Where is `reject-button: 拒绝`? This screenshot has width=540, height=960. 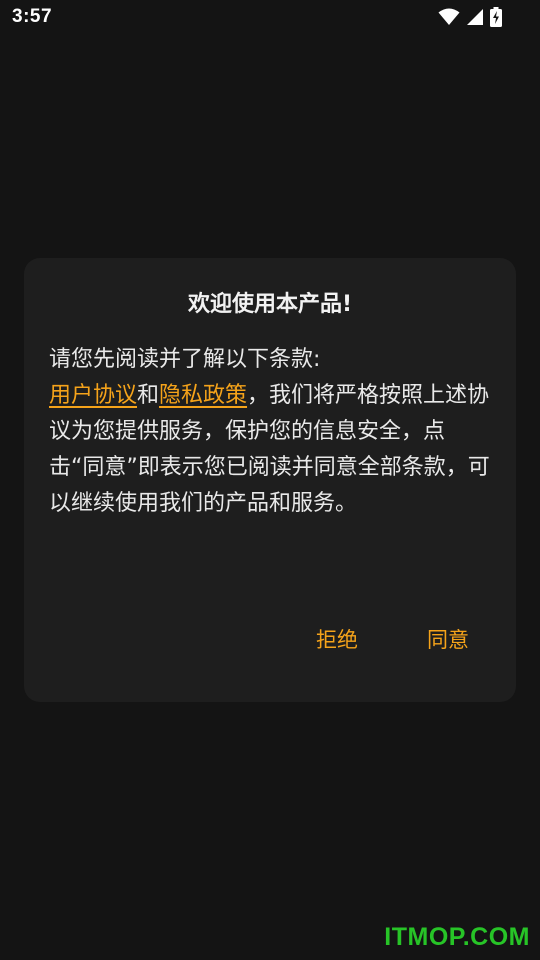
reject-button: 拒绝 is located at coordinates (337, 639).